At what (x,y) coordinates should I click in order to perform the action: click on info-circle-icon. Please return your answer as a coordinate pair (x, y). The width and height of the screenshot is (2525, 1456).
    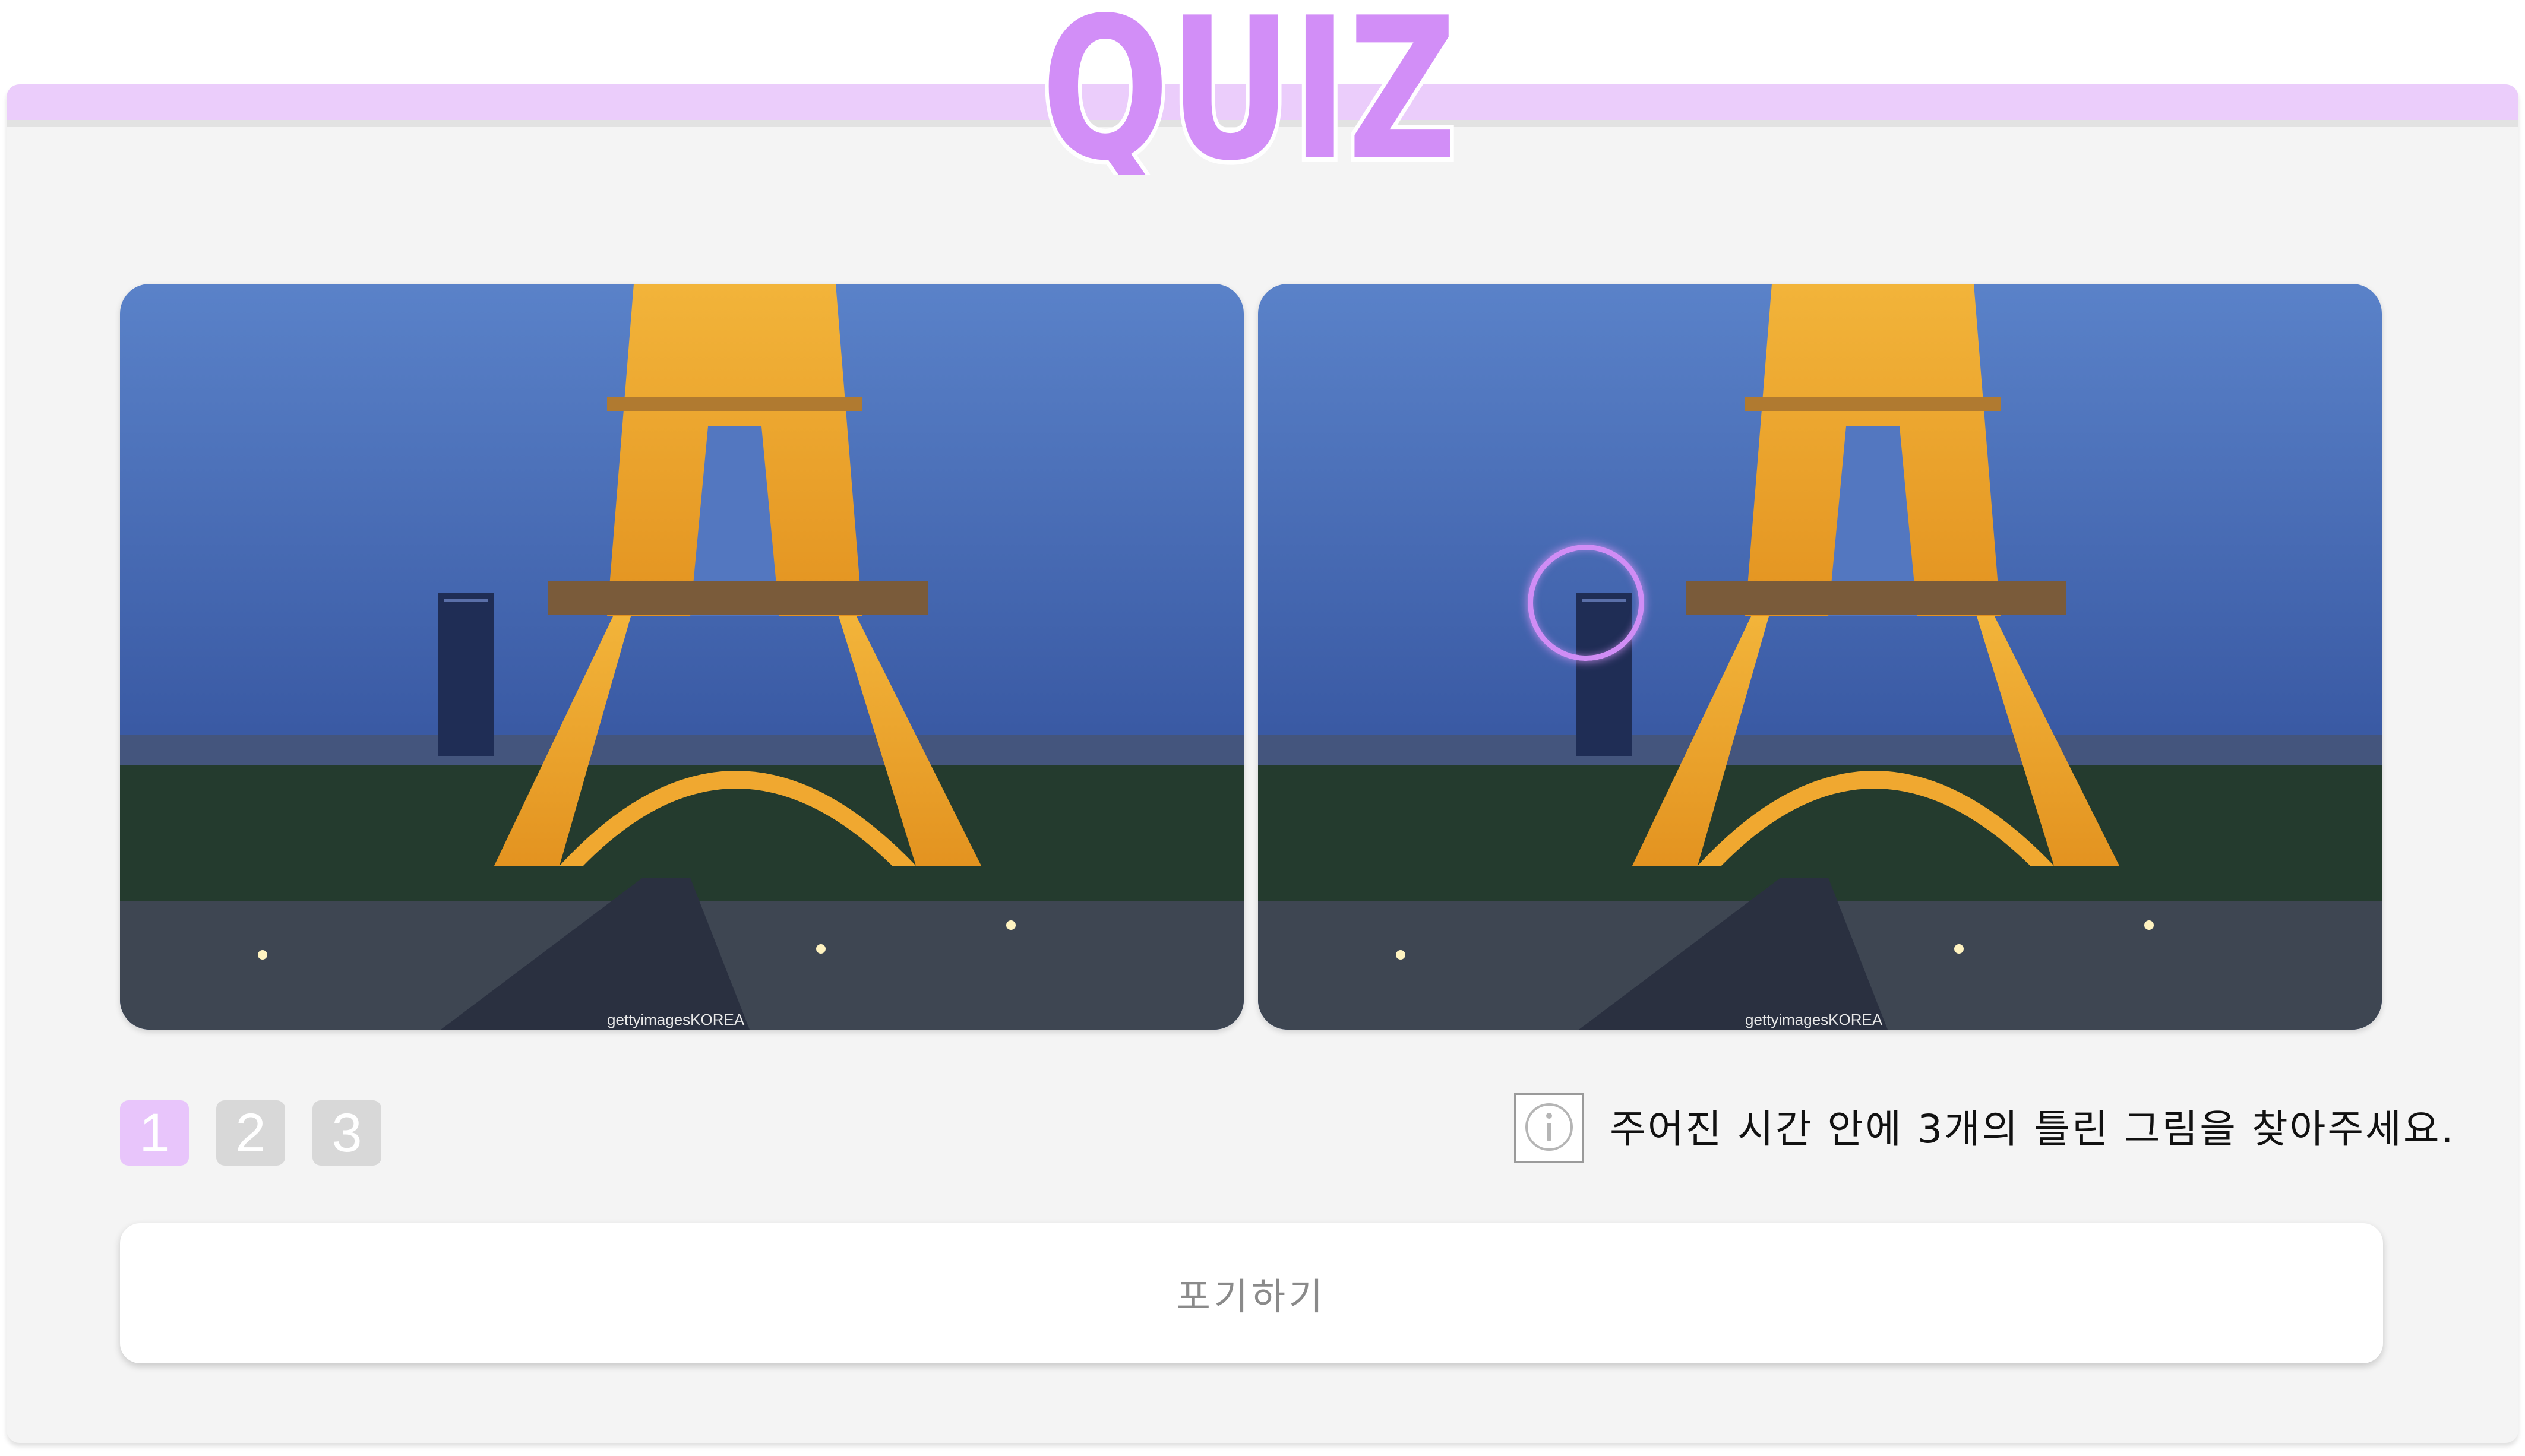
    Looking at the image, I should click on (1549, 1128).